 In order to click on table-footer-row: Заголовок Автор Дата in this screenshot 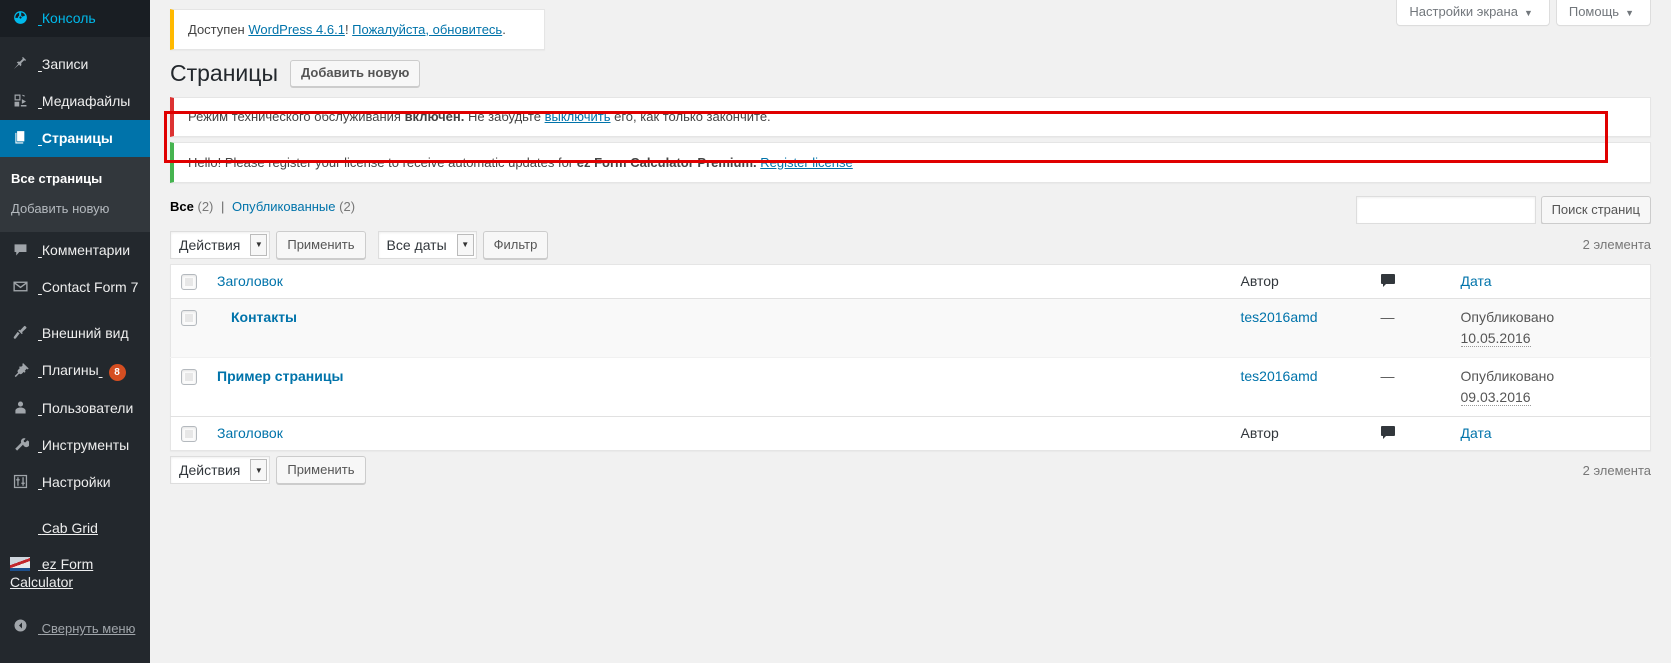, I will do `click(910, 433)`.